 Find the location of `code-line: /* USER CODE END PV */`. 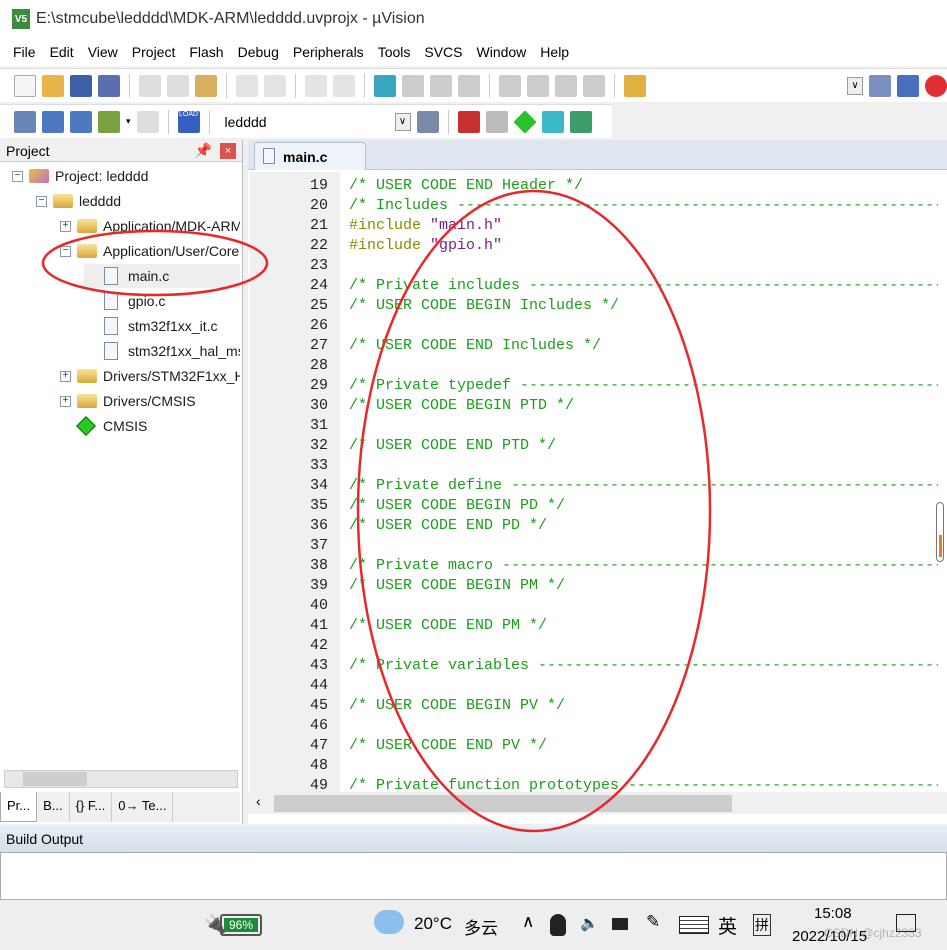

code-line: /* USER CODE END PV */ is located at coordinates (448, 746).